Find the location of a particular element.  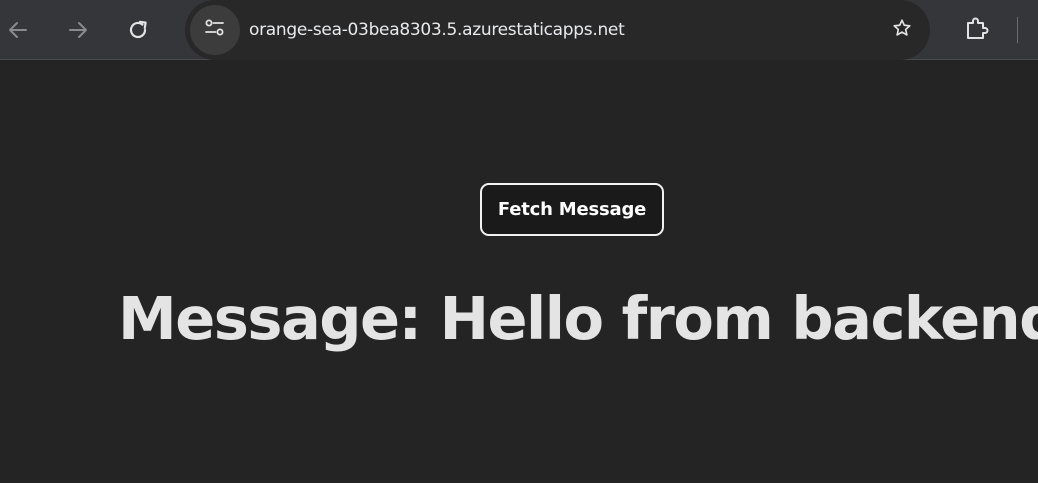

arrow-right-icon is located at coordinates (78, 30).